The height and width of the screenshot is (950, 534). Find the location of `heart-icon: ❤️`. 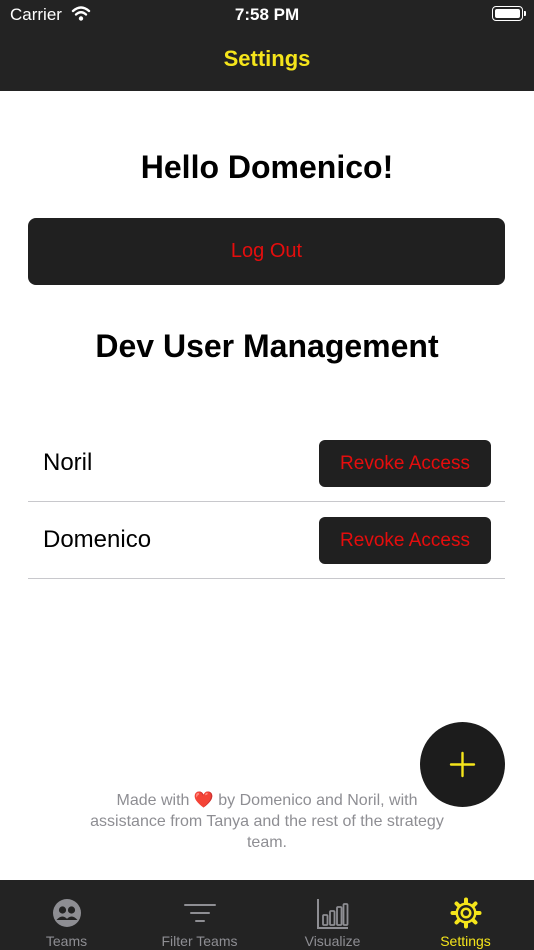

heart-icon: ❤️ is located at coordinates (203, 800).